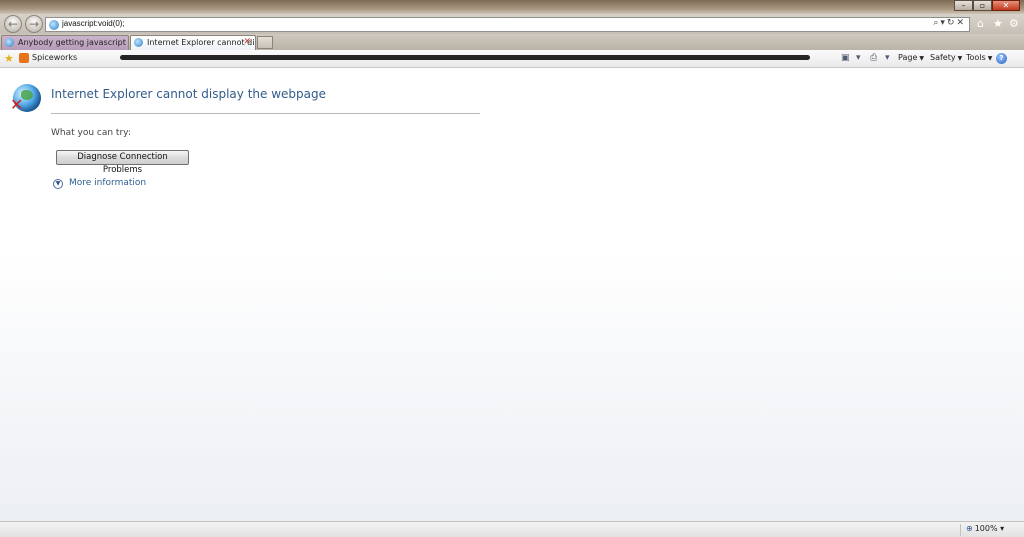 The height and width of the screenshot is (537, 1024). I want to click on tools-menu: Tools ▼, so click(979, 57).